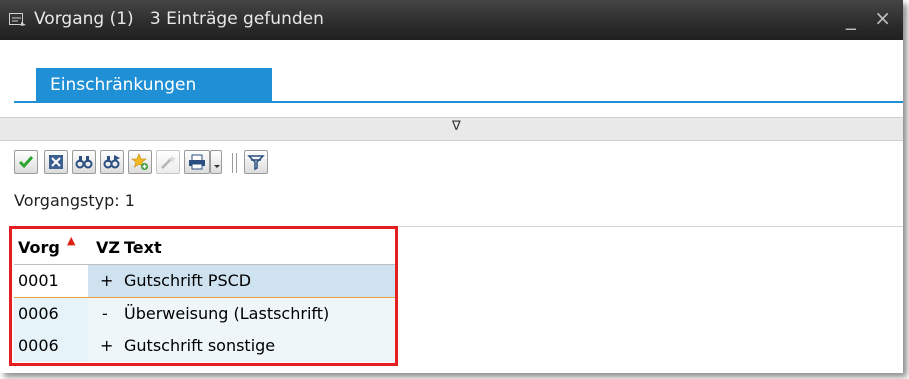  I want to click on cell-text: Gutschrift sonstige, so click(200, 345).